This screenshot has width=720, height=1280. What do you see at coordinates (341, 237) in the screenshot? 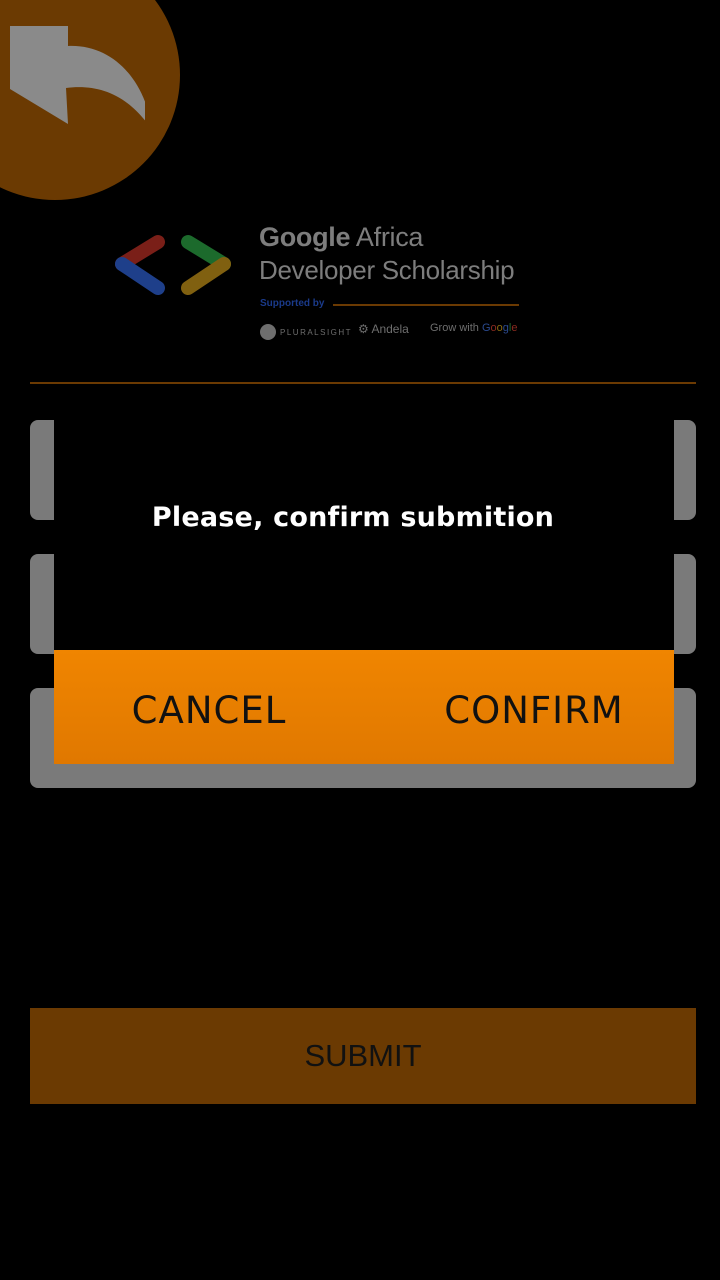
I see `logo-title: Google Africa` at bounding box center [341, 237].